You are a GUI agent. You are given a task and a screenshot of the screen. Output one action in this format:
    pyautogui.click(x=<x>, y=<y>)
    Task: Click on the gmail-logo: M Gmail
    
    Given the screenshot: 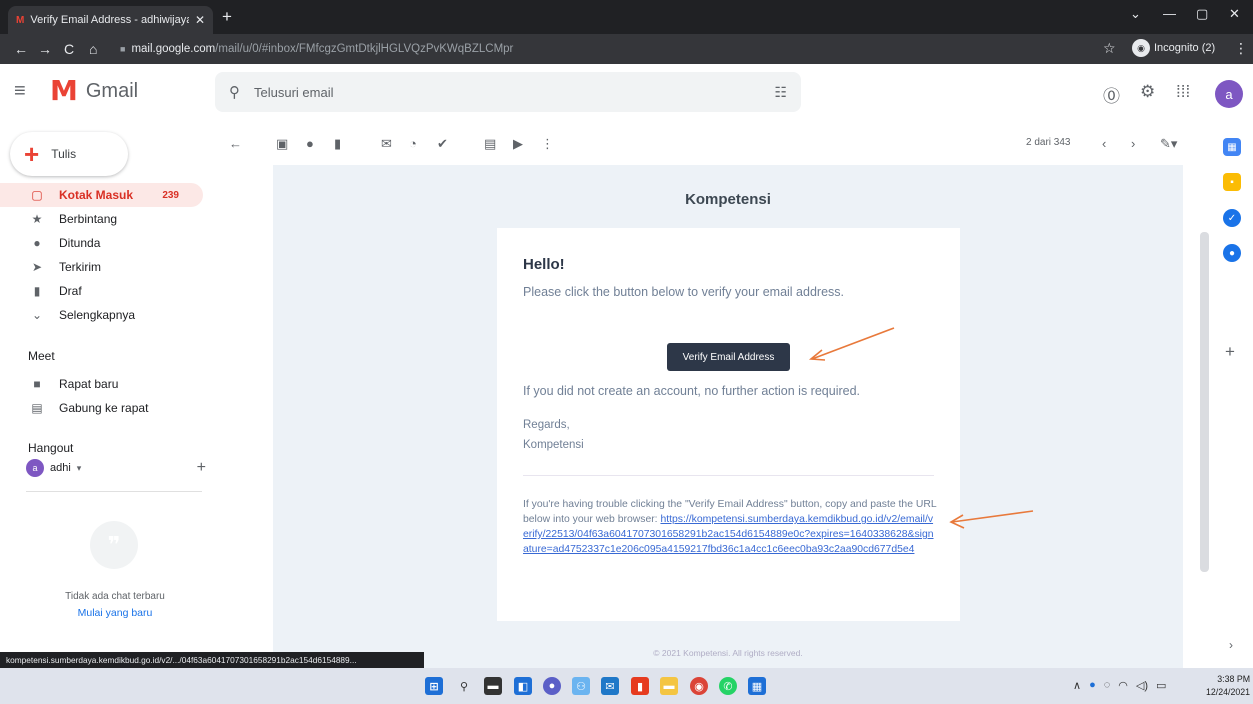 What is the action you would take?
    pyautogui.click(x=94, y=91)
    